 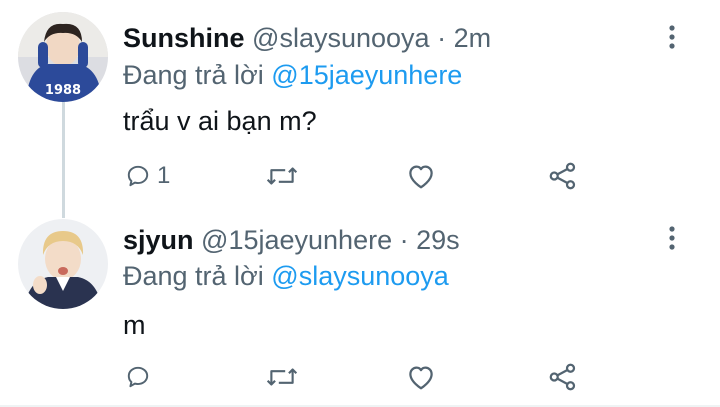 I want to click on avatar-image: 1988, so click(x=63, y=57).